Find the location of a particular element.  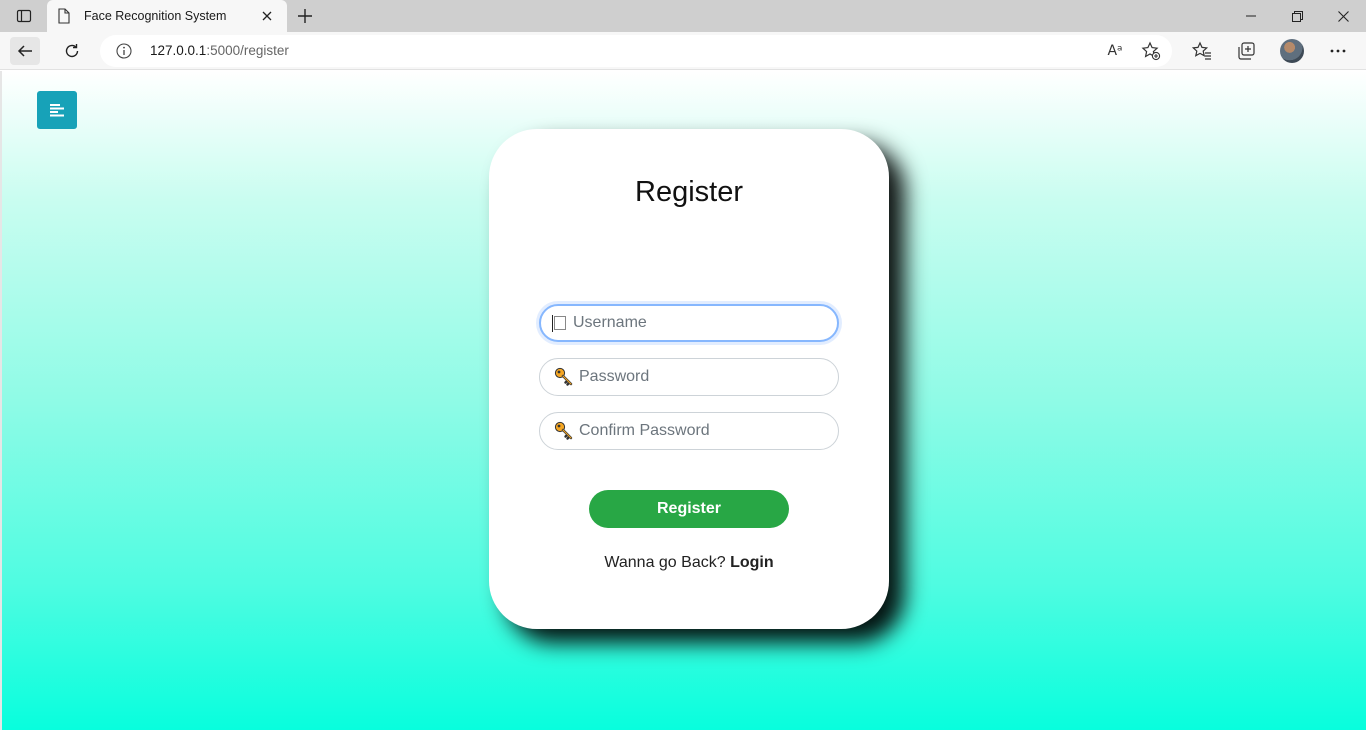

browser-tab: Face Recognition System is located at coordinates (167, 16).